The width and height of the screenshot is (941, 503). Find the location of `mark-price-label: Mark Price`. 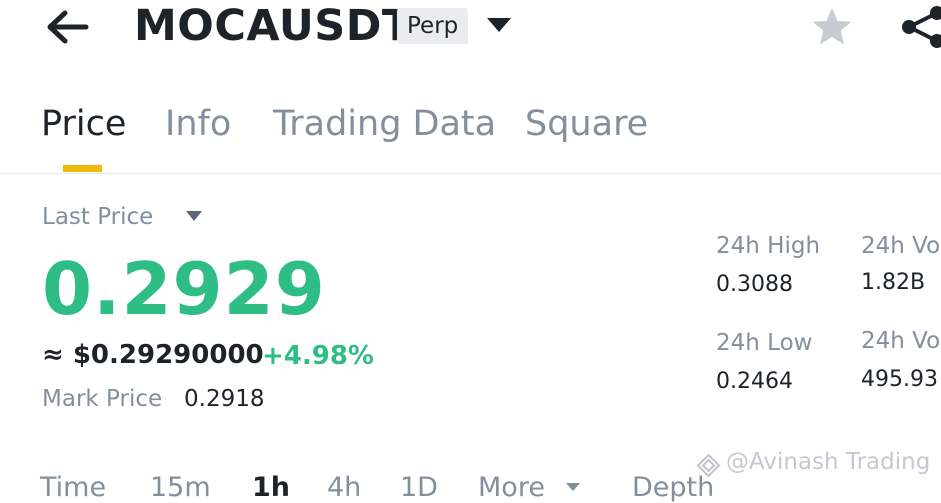

mark-price-label: Mark Price is located at coordinates (102, 399).